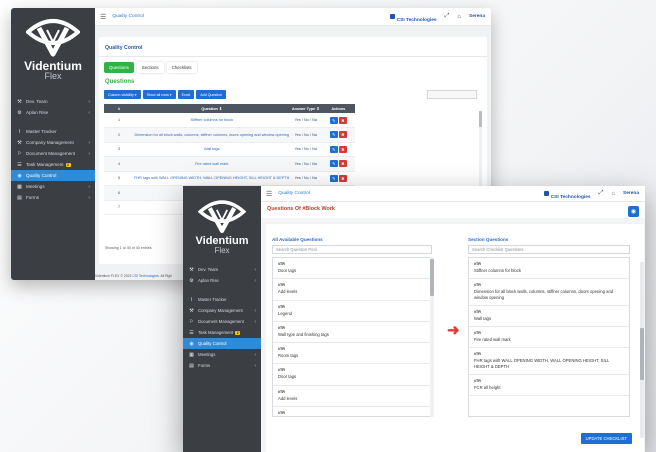  Describe the element at coordinates (549, 269) in the screenshot. I see `list-item: #TR Stiffner columns for block` at that location.